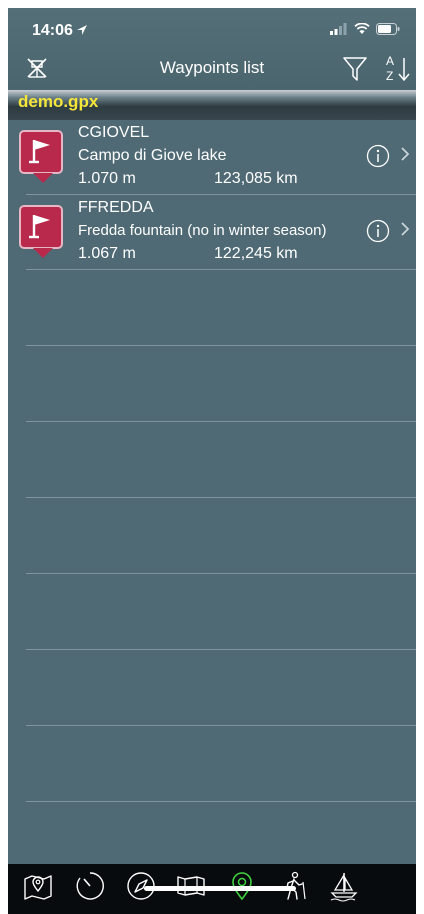 The width and height of the screenshot is (424, 914). Describe the element at coordinates (338, 29) in the screenshot. I see `signal-icon` at that location.